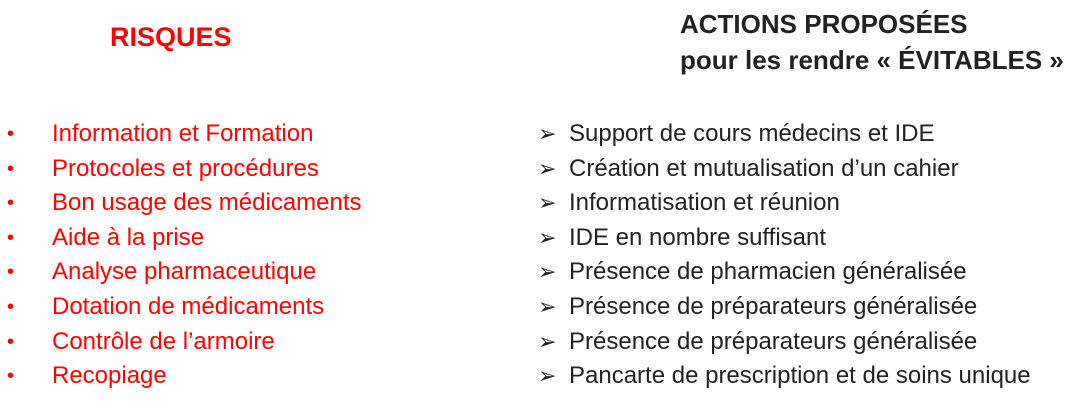  What do you see at coordinates (109, 376) in the screenshot?
I see `risque-label: Recopiage` at bounding box center [109, 376].